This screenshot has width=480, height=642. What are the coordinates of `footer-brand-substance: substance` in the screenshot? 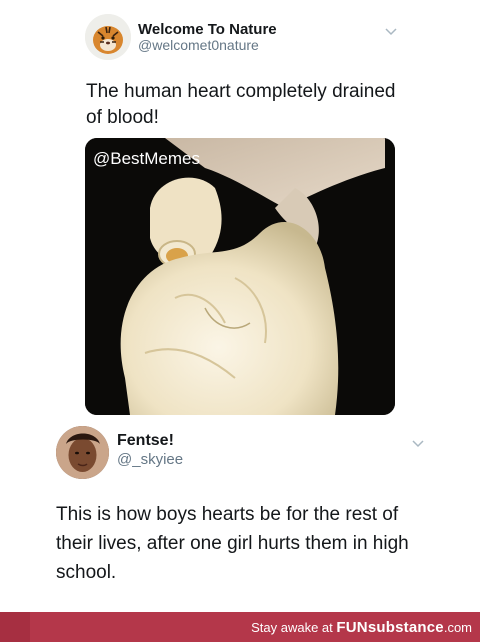 It's located at (405, 627).